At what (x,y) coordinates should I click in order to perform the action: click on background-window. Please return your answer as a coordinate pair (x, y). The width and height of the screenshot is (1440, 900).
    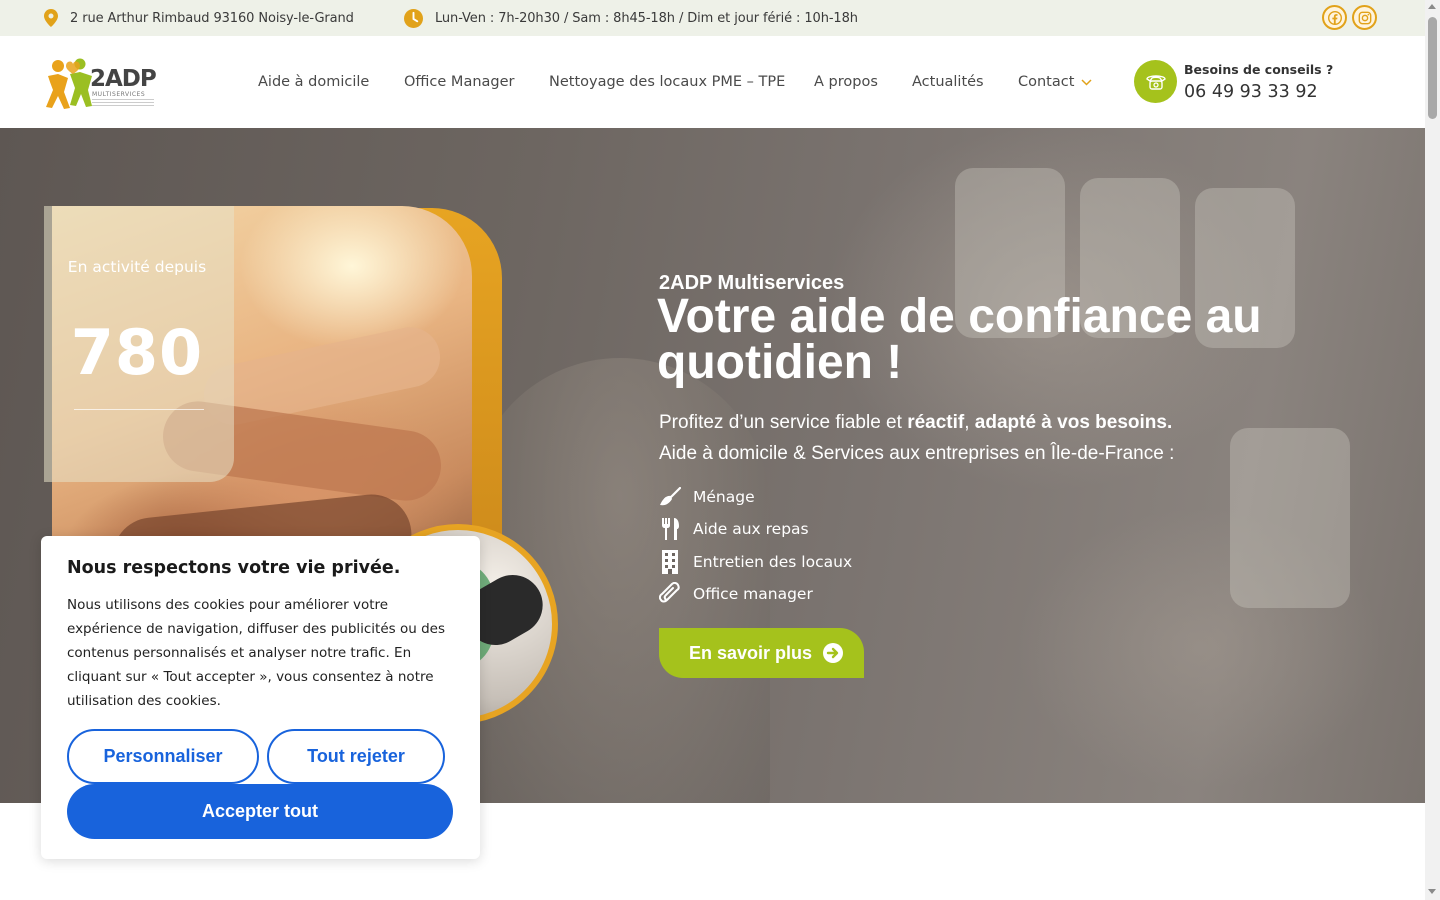
    Looking at the image, I should click on (1290, 518).